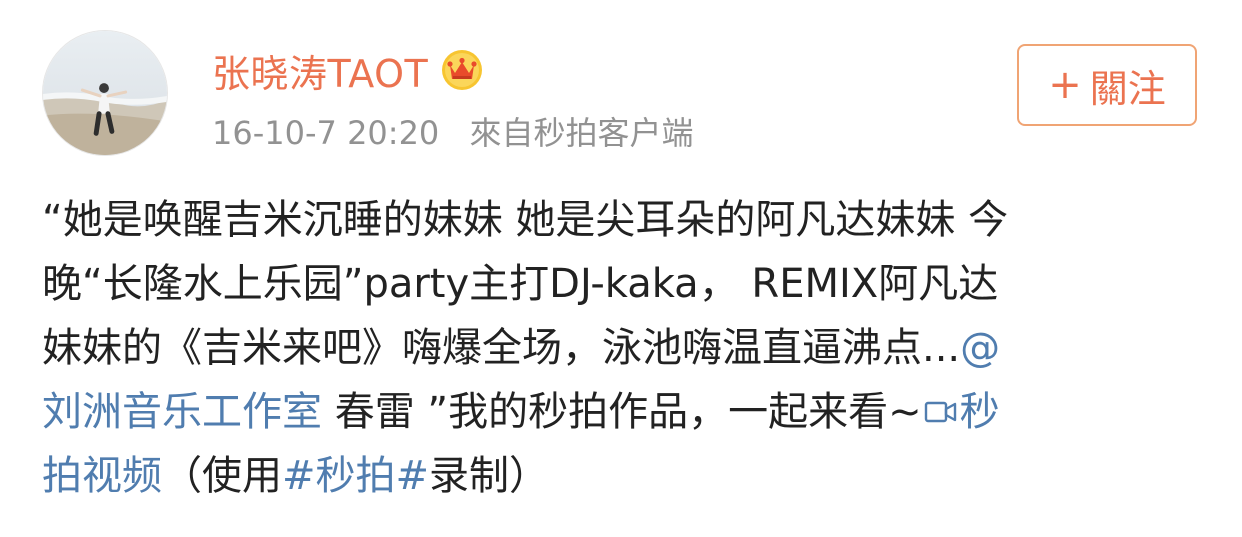 This screenshot has height=537, width=1242. What do you see at coordinates (452, 131) in the screenshot?
I see `post-meta: 16-10-7 20:20 來自秒拍客户端` at bounding box center [452, 131].